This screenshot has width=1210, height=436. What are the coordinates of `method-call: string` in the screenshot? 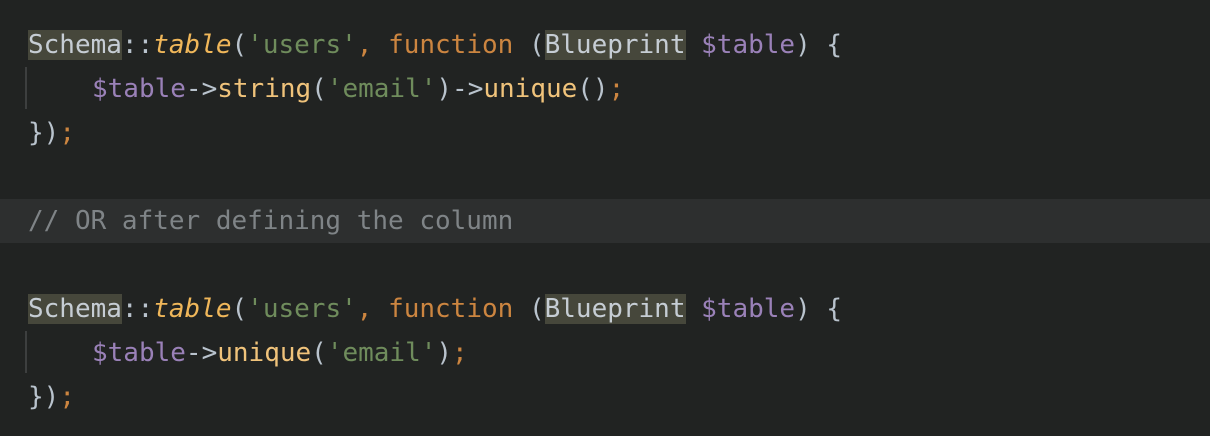 It's located at (264, 89).